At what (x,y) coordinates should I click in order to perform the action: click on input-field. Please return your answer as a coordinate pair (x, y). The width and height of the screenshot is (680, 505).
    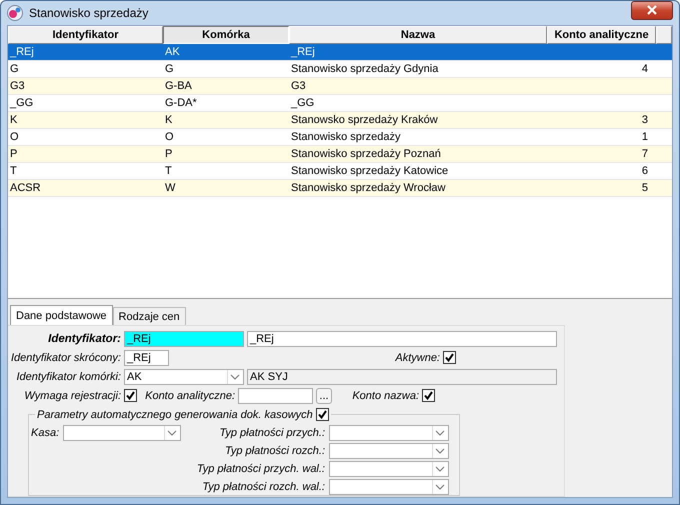
    Looking at the image, I should click on (275, 396).